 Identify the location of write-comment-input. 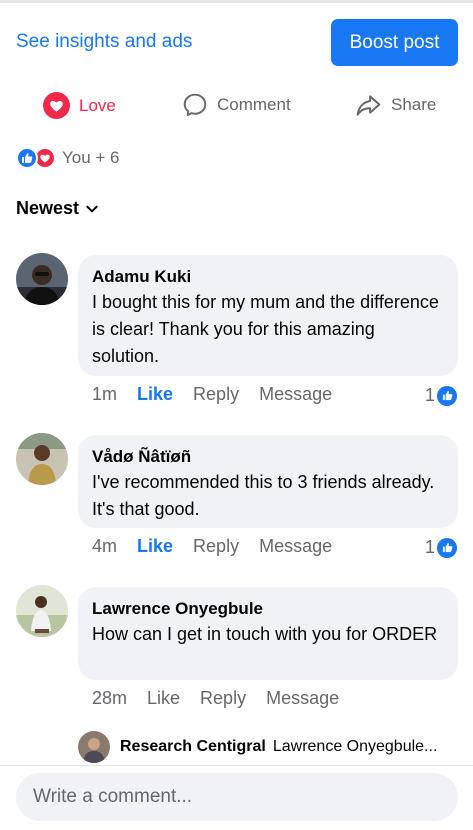
(237, 797).